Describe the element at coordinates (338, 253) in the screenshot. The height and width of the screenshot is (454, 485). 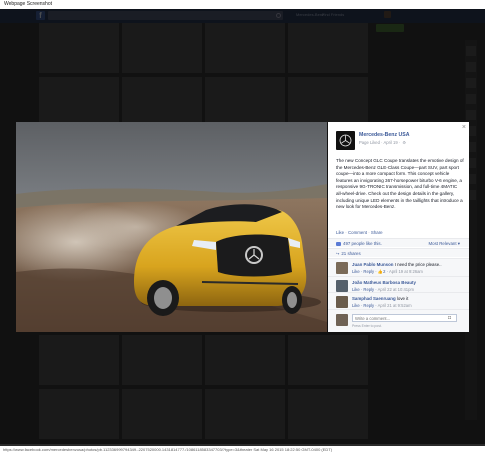
I see `share-icon: ↪` at that location.